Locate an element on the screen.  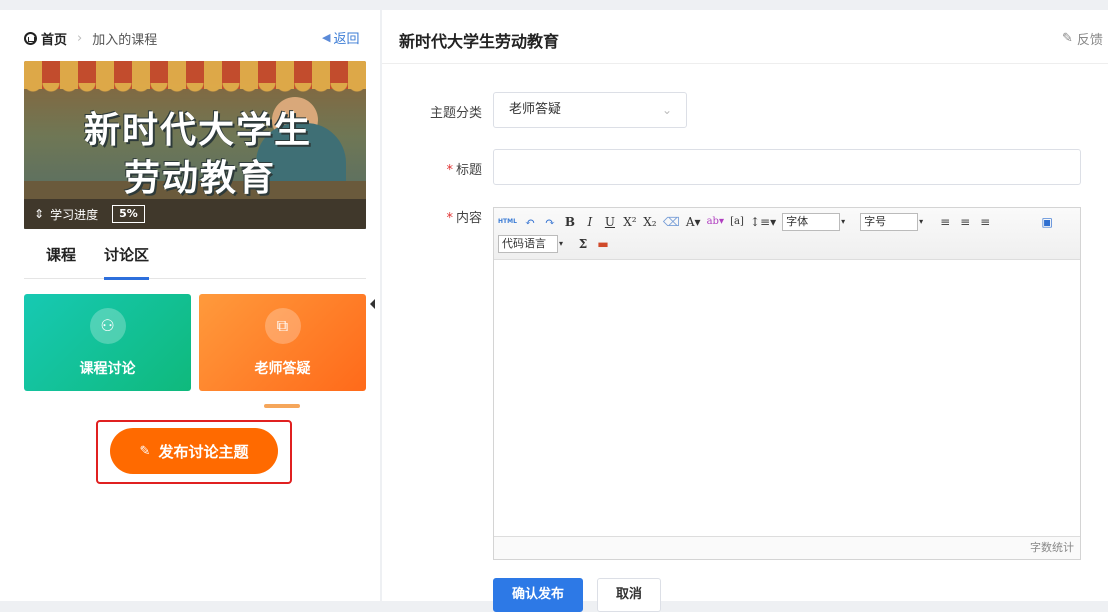
highlight-color-icon: ab▾ is located at coordinates (715, 222).